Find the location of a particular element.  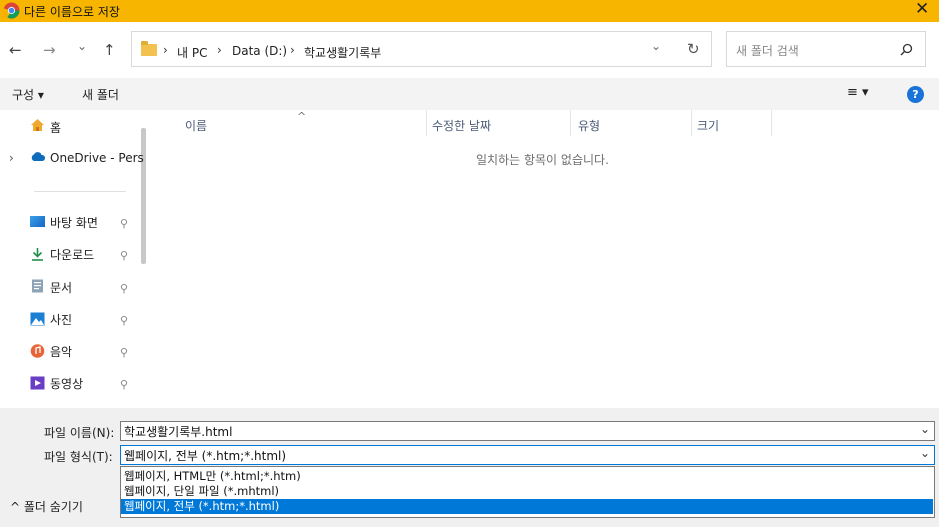

address-dropdown-button: ⌄ is located at coordinates (656, 46).